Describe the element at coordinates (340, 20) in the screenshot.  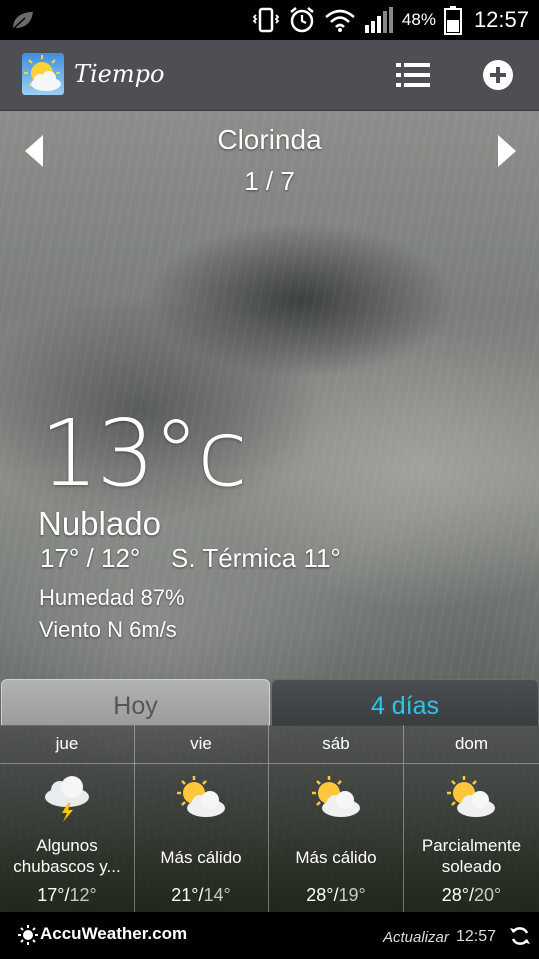
I see `wifi-icon` at that location.